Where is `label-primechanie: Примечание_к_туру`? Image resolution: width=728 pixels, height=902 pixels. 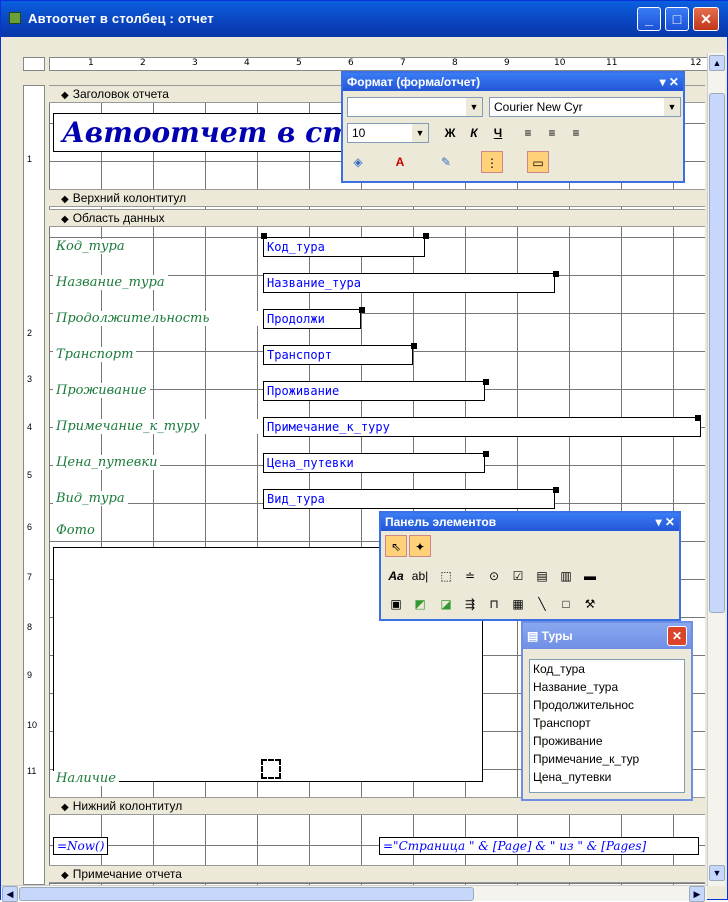
label-primechanie: Примечание_к_туру is located at coordinates (158, 426).